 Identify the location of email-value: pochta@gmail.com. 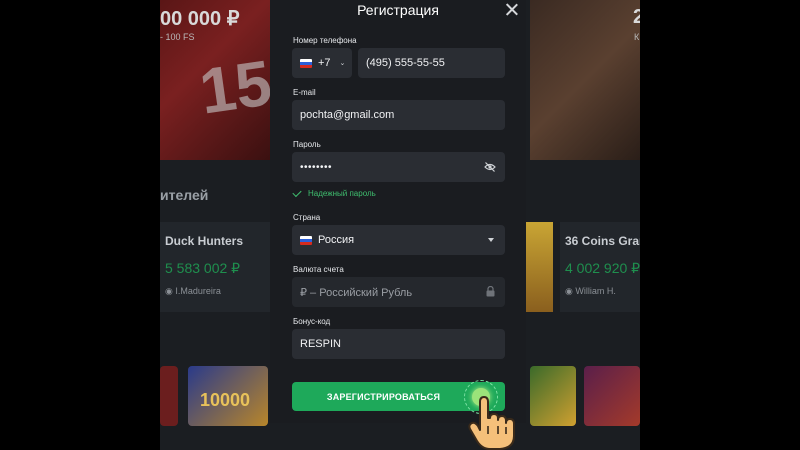
(347, 115).